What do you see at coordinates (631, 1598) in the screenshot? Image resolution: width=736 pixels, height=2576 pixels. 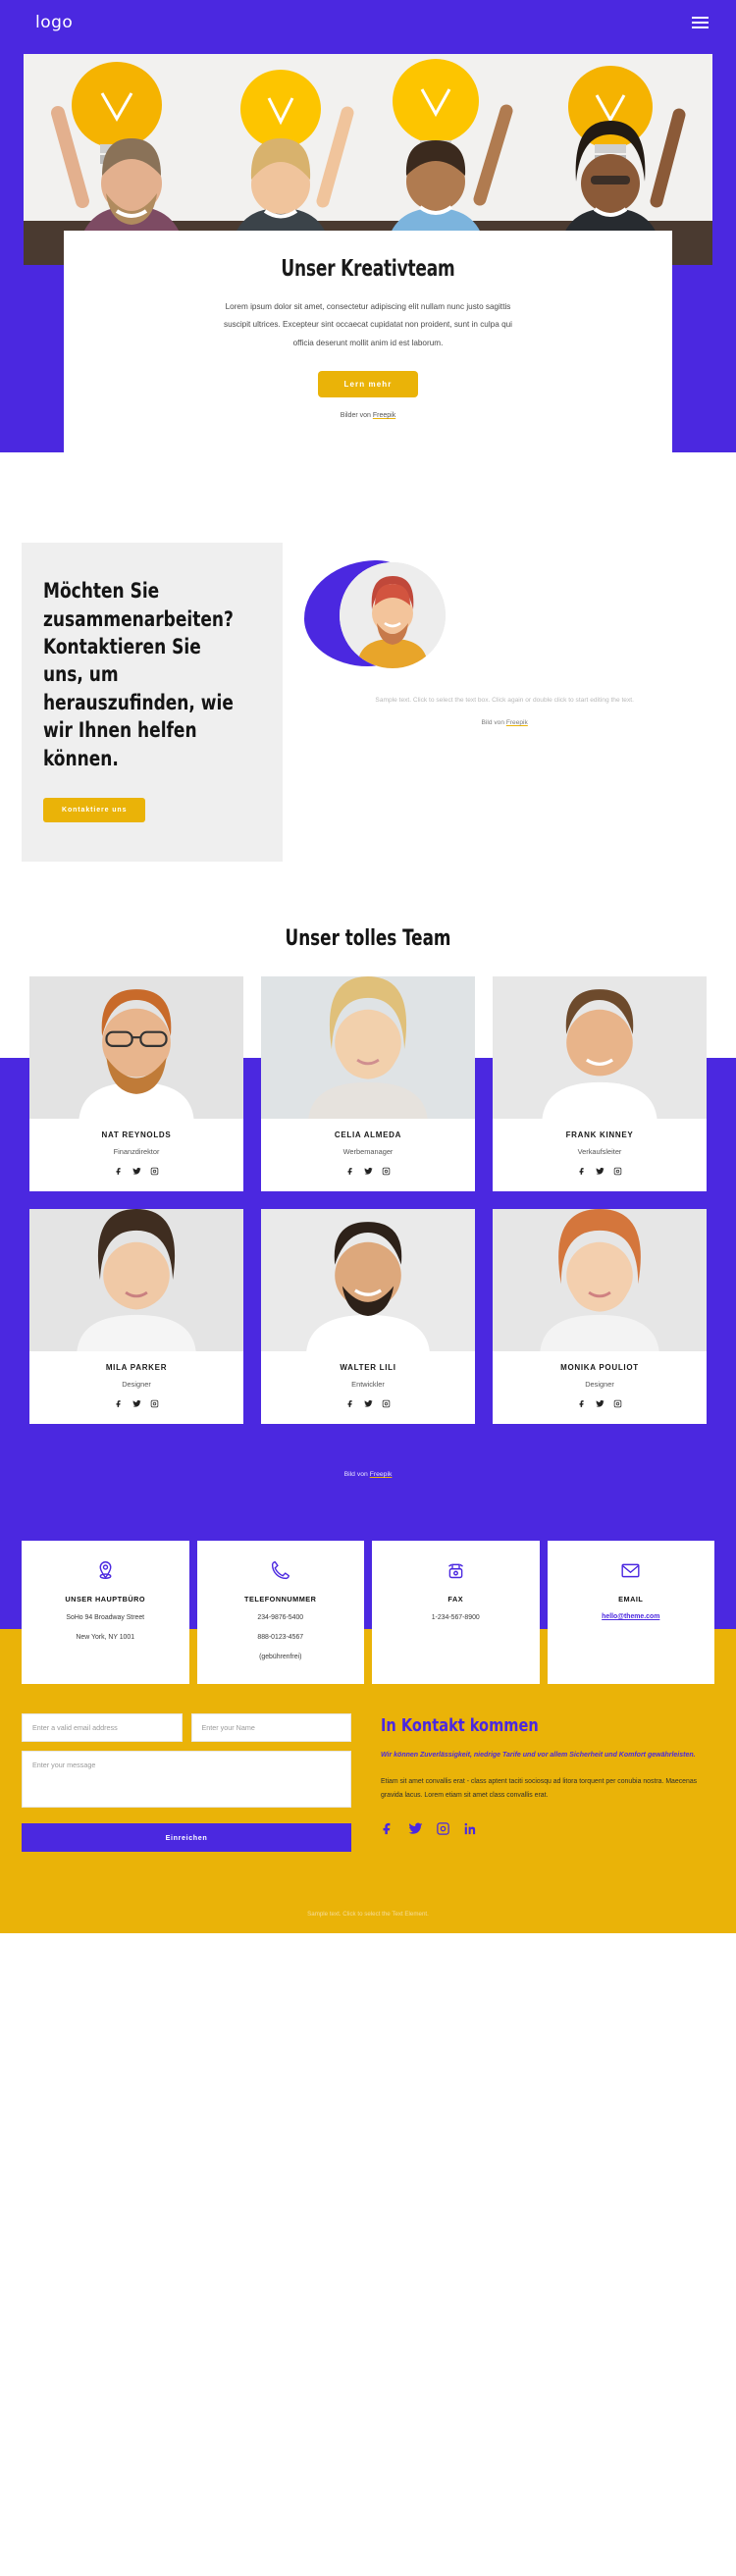 I see `contact-card-title: EMAIL` at bounding box center [631, 1598].